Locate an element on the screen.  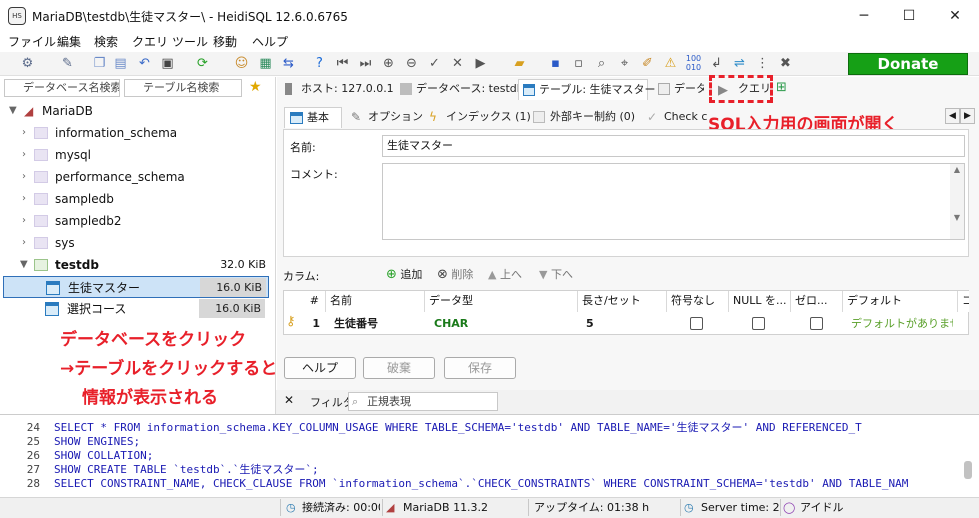
grid-header-comment: コ is located at coordinates (963, 301).